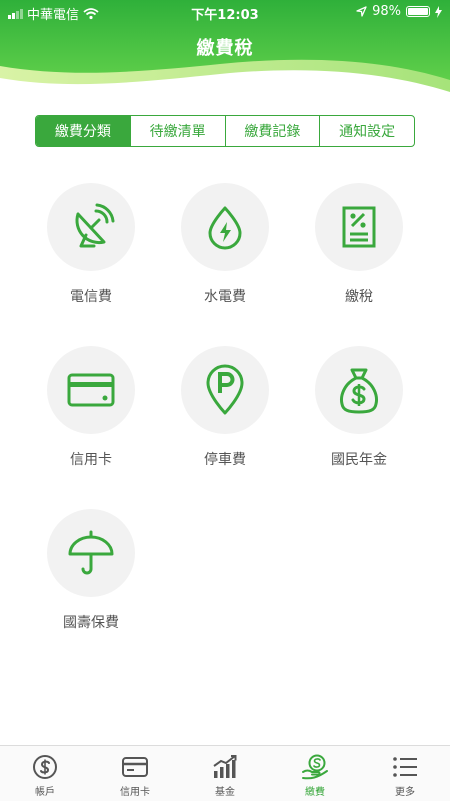  What do you see at coordinates (366, 131) in the screenshot?
I see `tab-notification-settings: 通知設定` at bounding box center [366, 131].